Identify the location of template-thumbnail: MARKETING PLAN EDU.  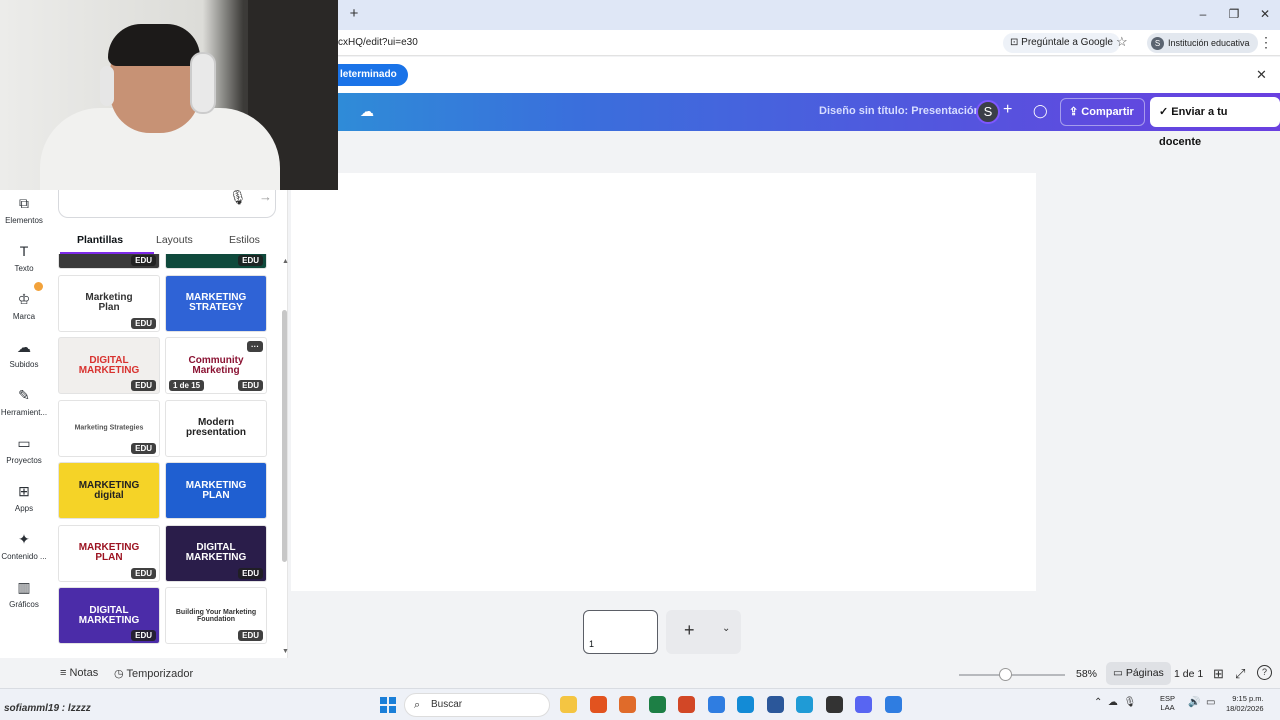
(109, 553).